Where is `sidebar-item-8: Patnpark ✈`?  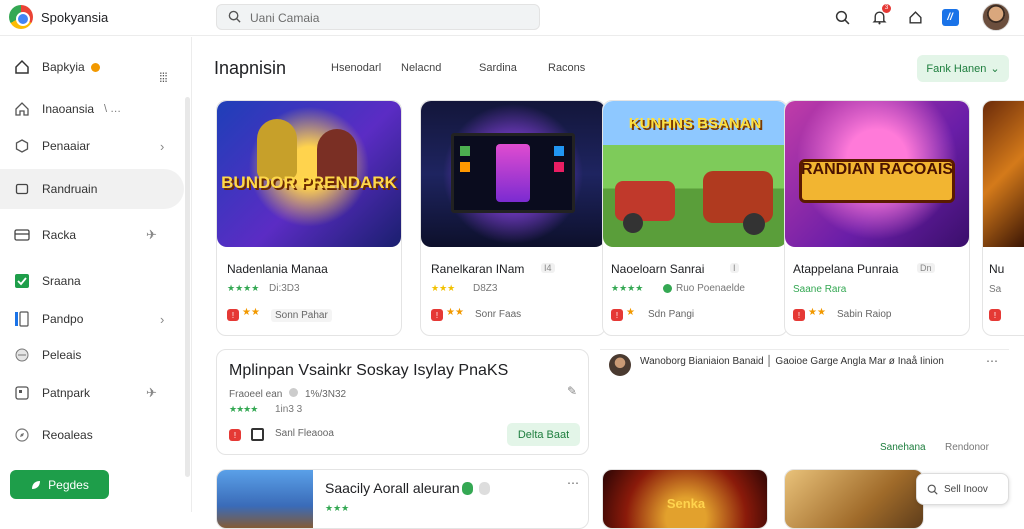 sidebar-item-8: Patnpark ✈ is located at coordinates (92, 393).